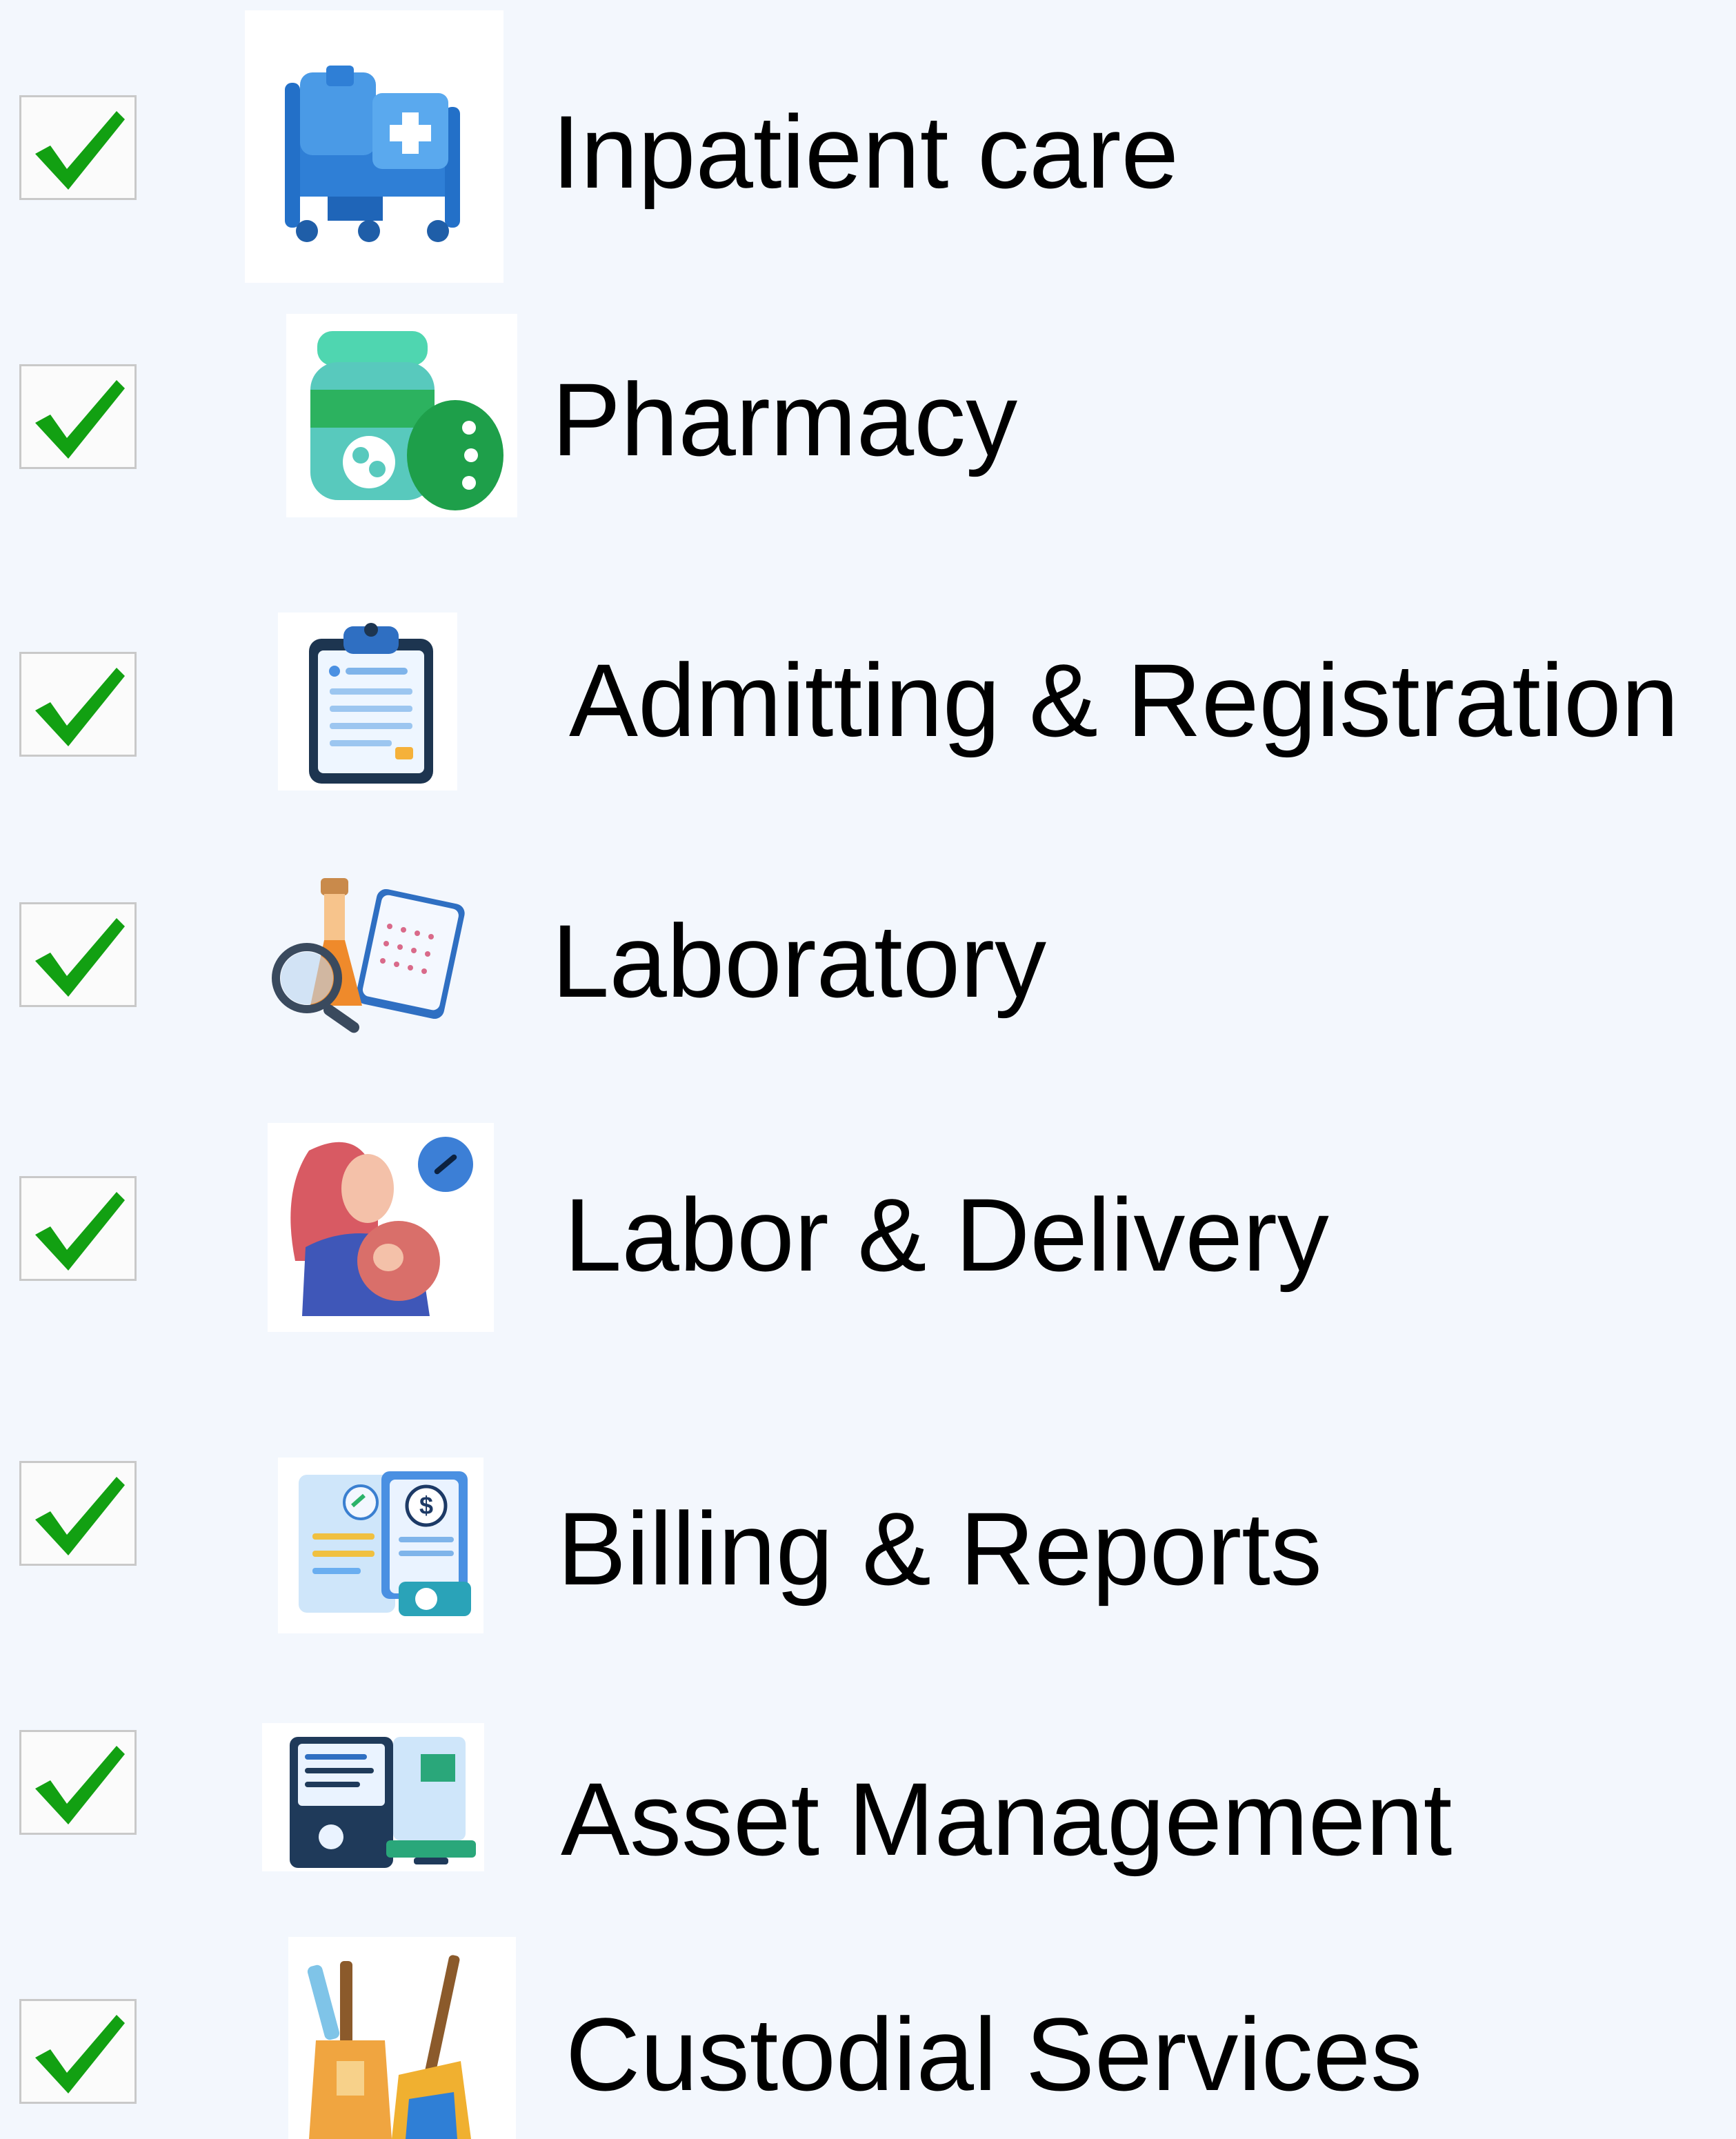 The width and height of the screenshot is (1736, 2139). What do you see at coordinates (402, 2038) in the screenshot?
I see `cleaning-supplies-icon` at bounding box center [402, 2038].